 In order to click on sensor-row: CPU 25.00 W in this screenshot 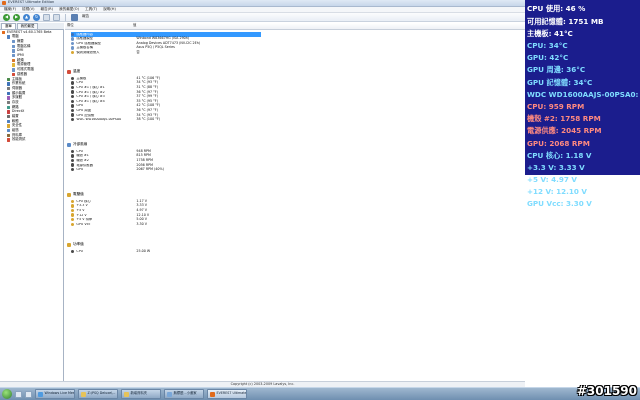, I will do `click(296, 251)`.